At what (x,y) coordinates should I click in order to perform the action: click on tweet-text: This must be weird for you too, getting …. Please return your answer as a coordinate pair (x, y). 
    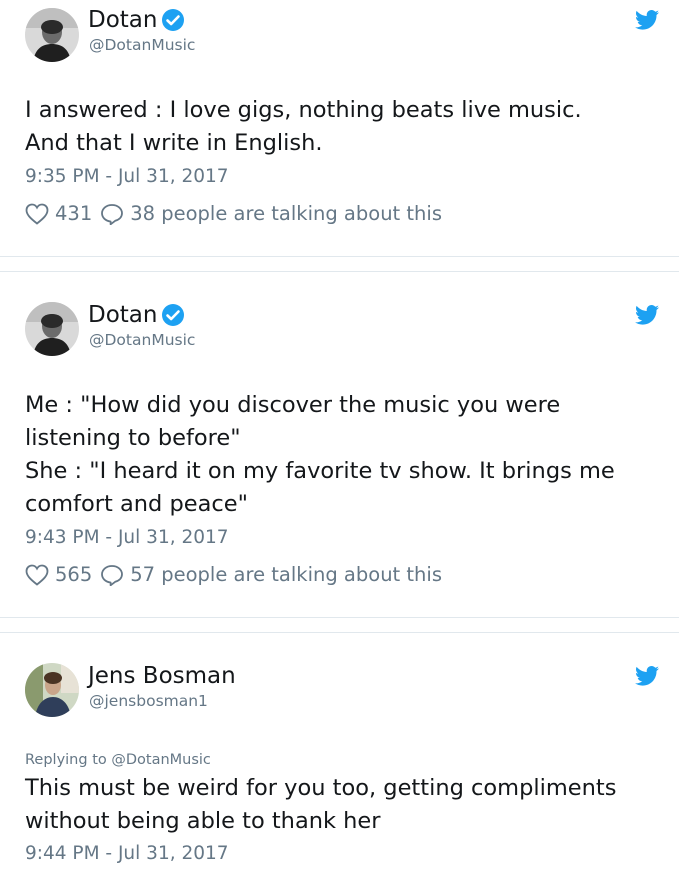
    Looking at the image, I should click on (321, 804).